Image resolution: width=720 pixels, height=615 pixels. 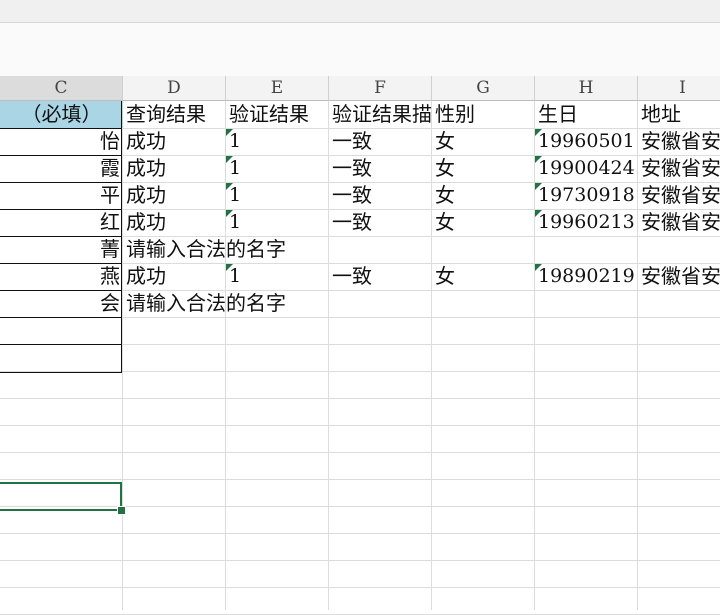 I want to click on column-c-border, so click(x=61, y=237).